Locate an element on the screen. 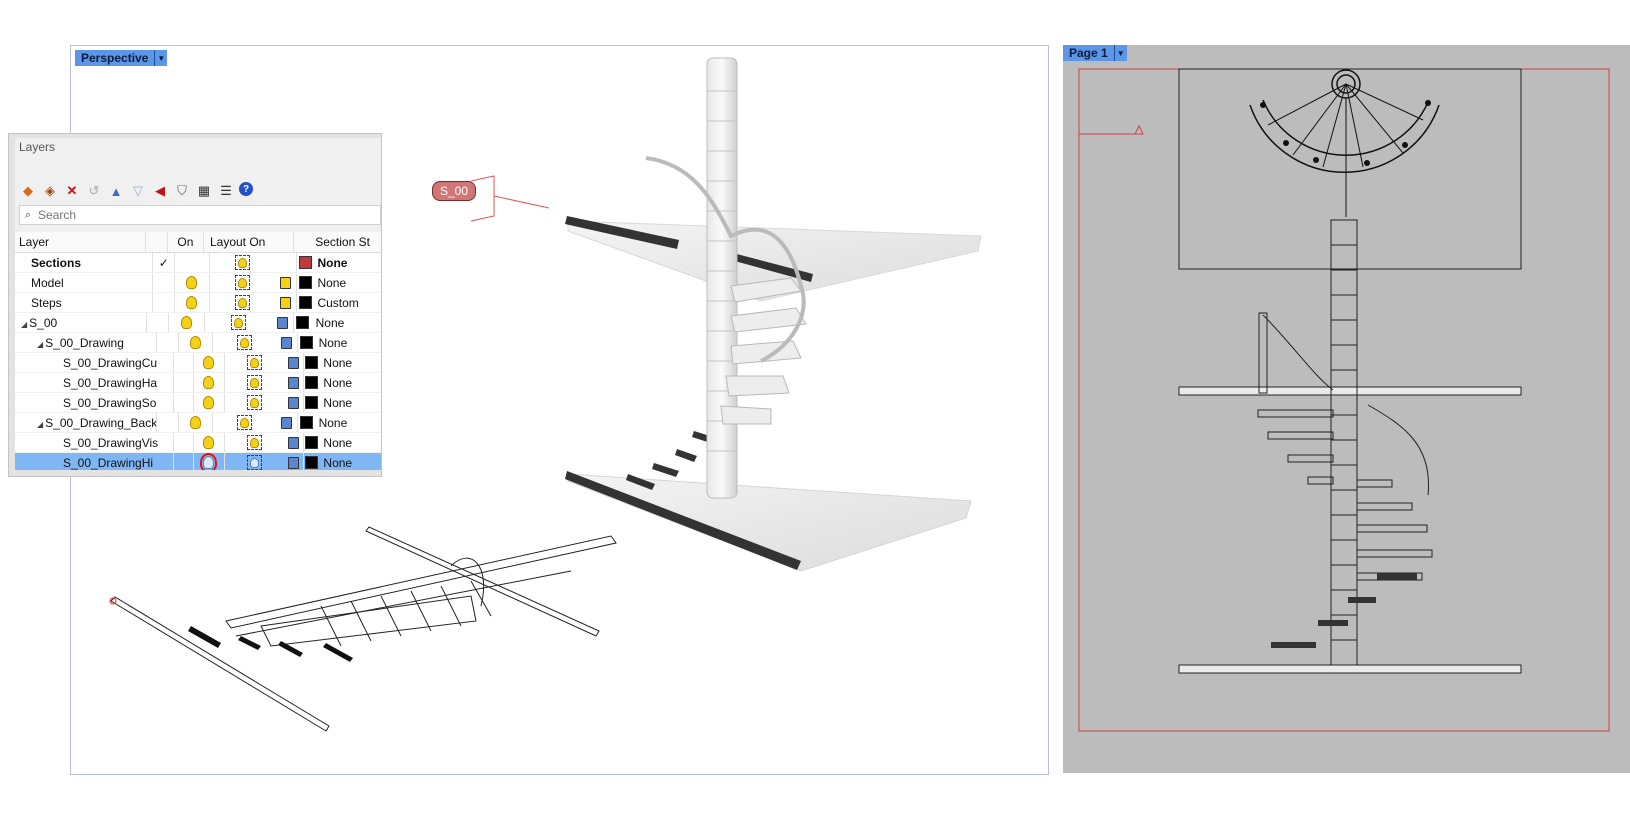  layer-row: ◢ S_00 None is located at coordinates (198, 323).